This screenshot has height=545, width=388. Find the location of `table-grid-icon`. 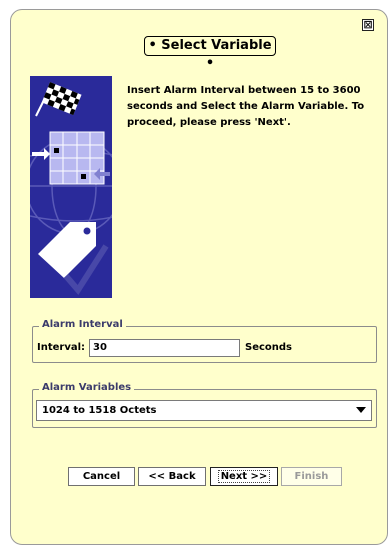

table-grid-icon is located at coordinates (77, 158).